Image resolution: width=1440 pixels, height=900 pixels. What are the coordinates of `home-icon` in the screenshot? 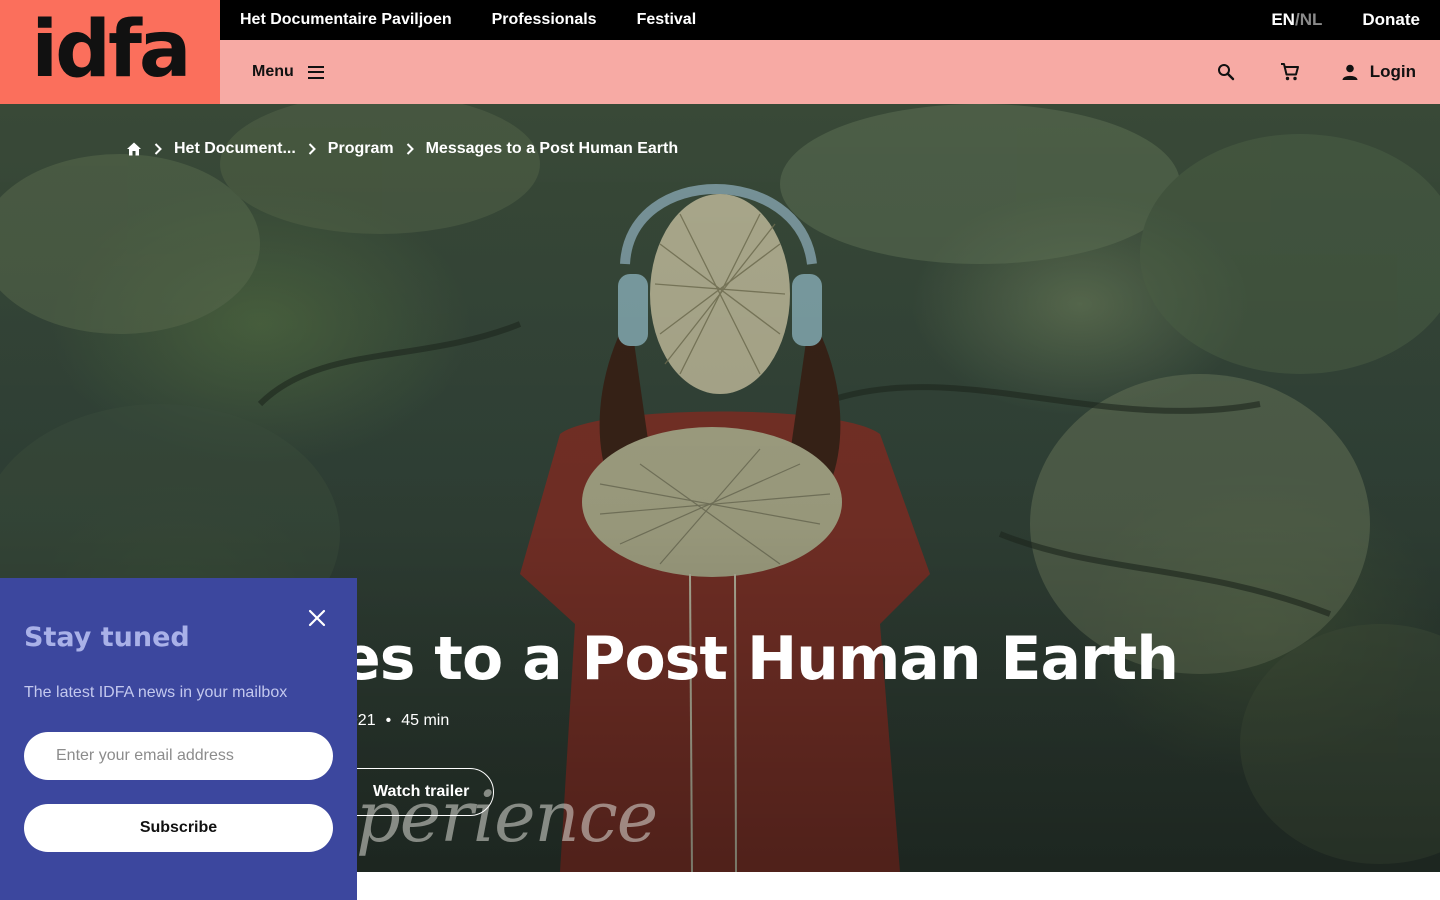 It's located at (134, 149).